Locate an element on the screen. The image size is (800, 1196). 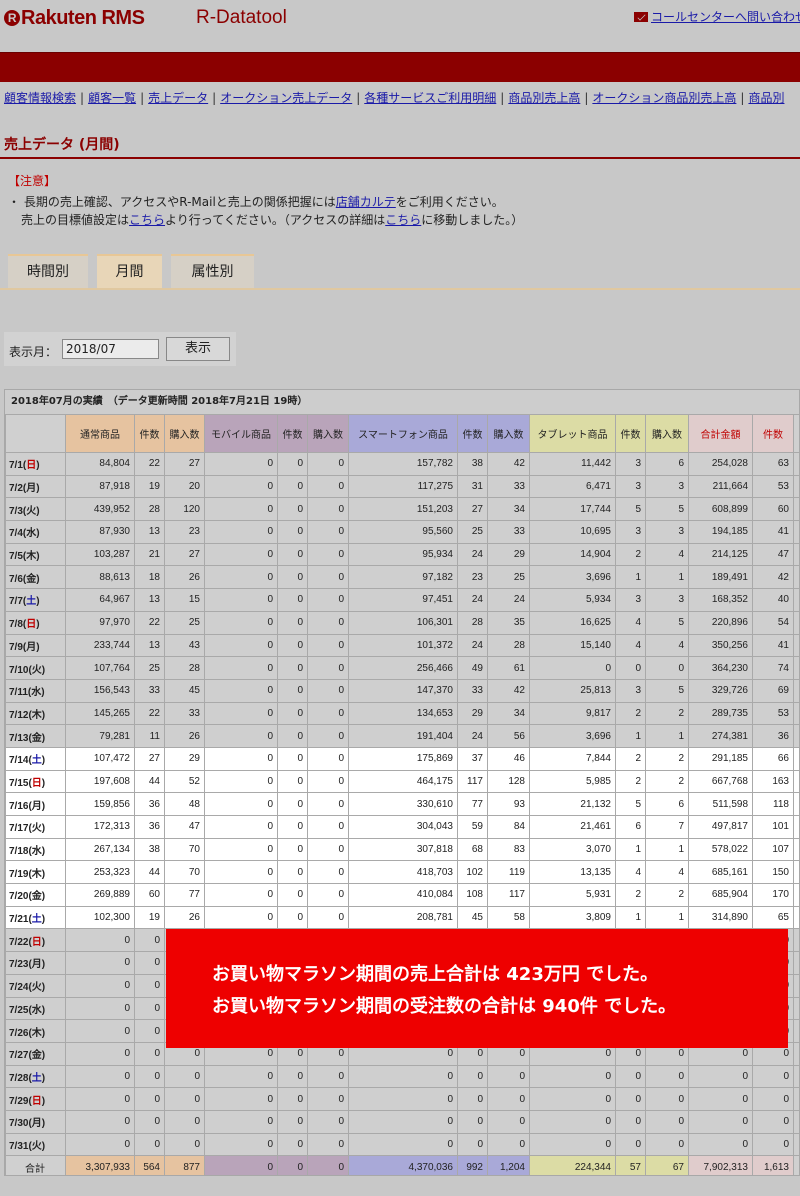
display-month-input: 2018/07 is located at coordinates (110, 349).